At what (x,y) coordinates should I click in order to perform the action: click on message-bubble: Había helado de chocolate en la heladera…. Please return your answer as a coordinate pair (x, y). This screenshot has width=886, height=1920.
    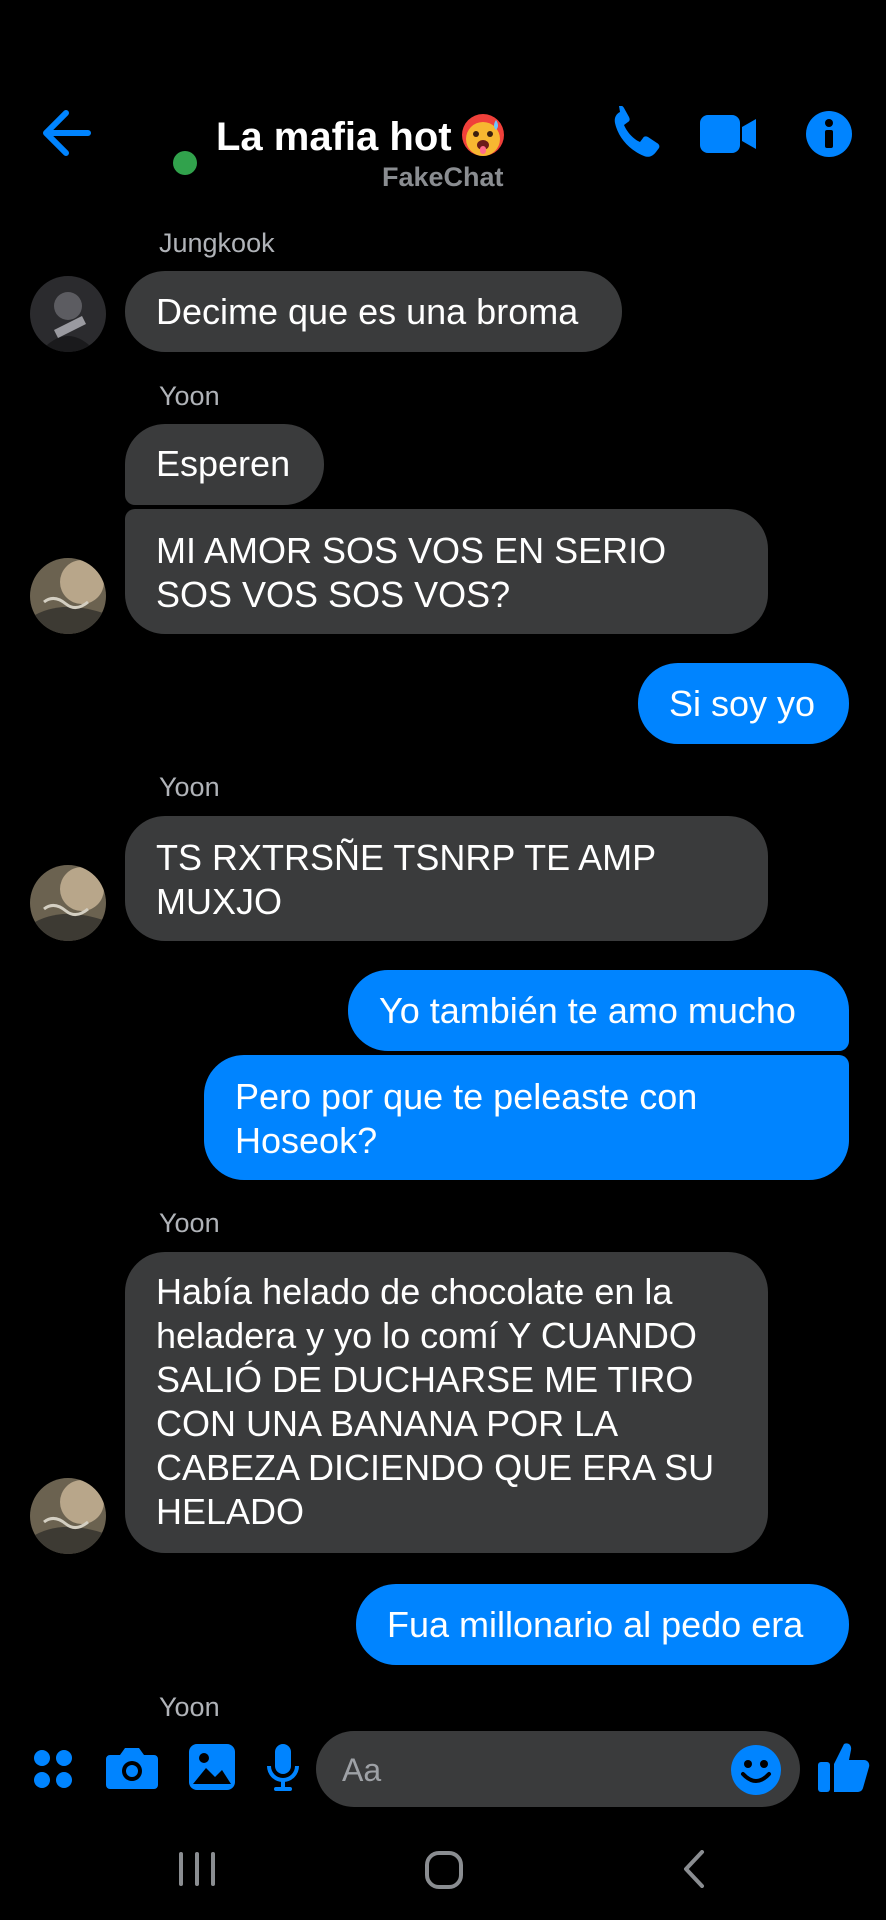
    Looking at the image, I should click on (446, 1402).